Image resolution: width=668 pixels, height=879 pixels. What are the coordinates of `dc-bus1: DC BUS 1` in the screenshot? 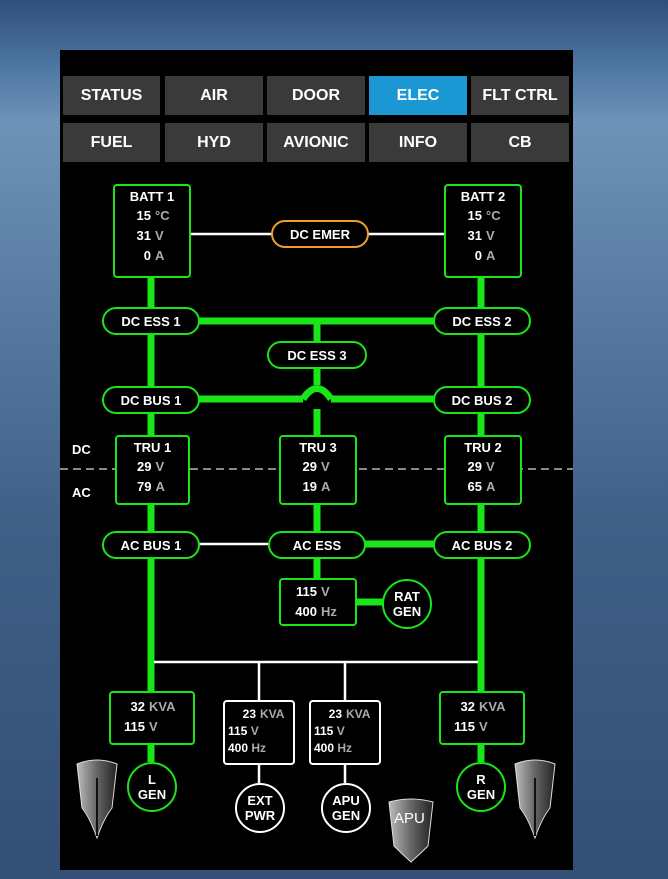 It's located at (151, 400).